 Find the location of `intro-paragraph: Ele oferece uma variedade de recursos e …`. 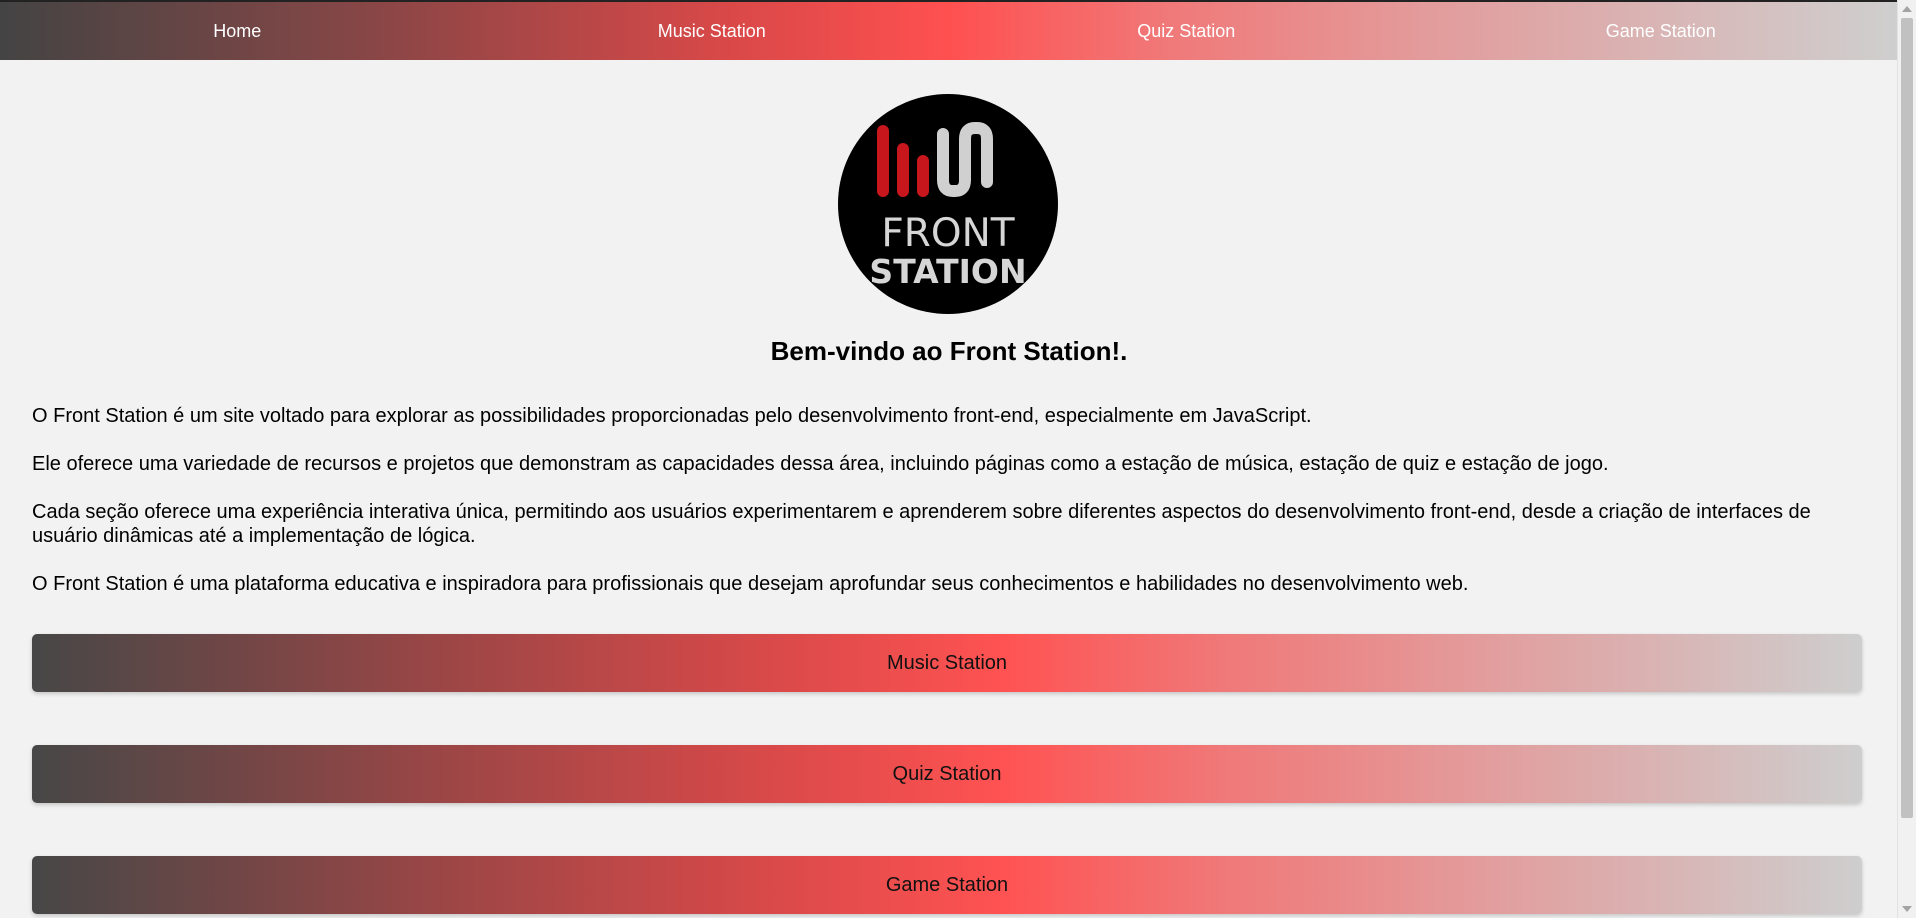

intro-paragraph: Ele oferece uma variedade de recursos e … is located at coordinates (820, 464).